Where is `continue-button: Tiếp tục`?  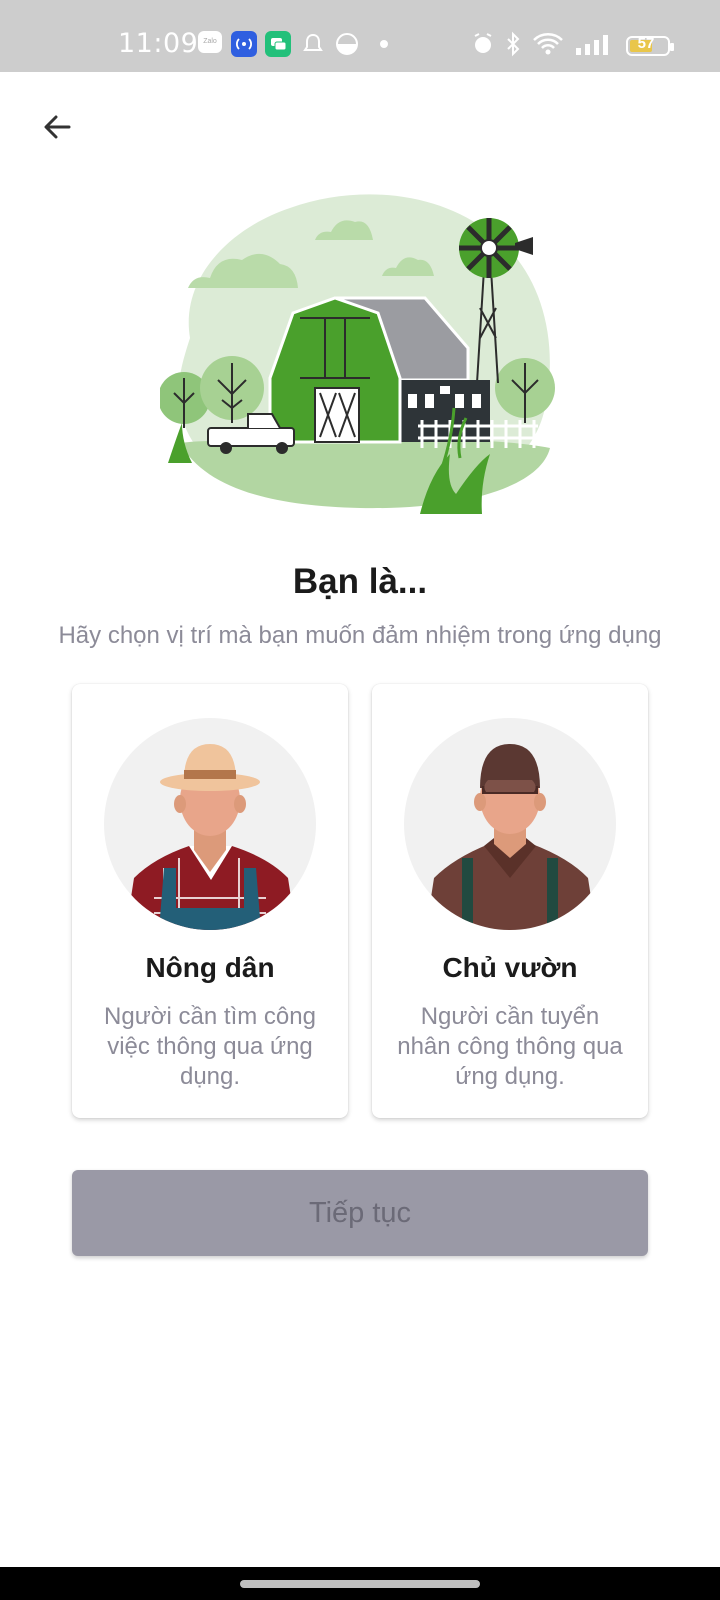
continue-button: Tiếp tục is located at coordinates (360, 1213).